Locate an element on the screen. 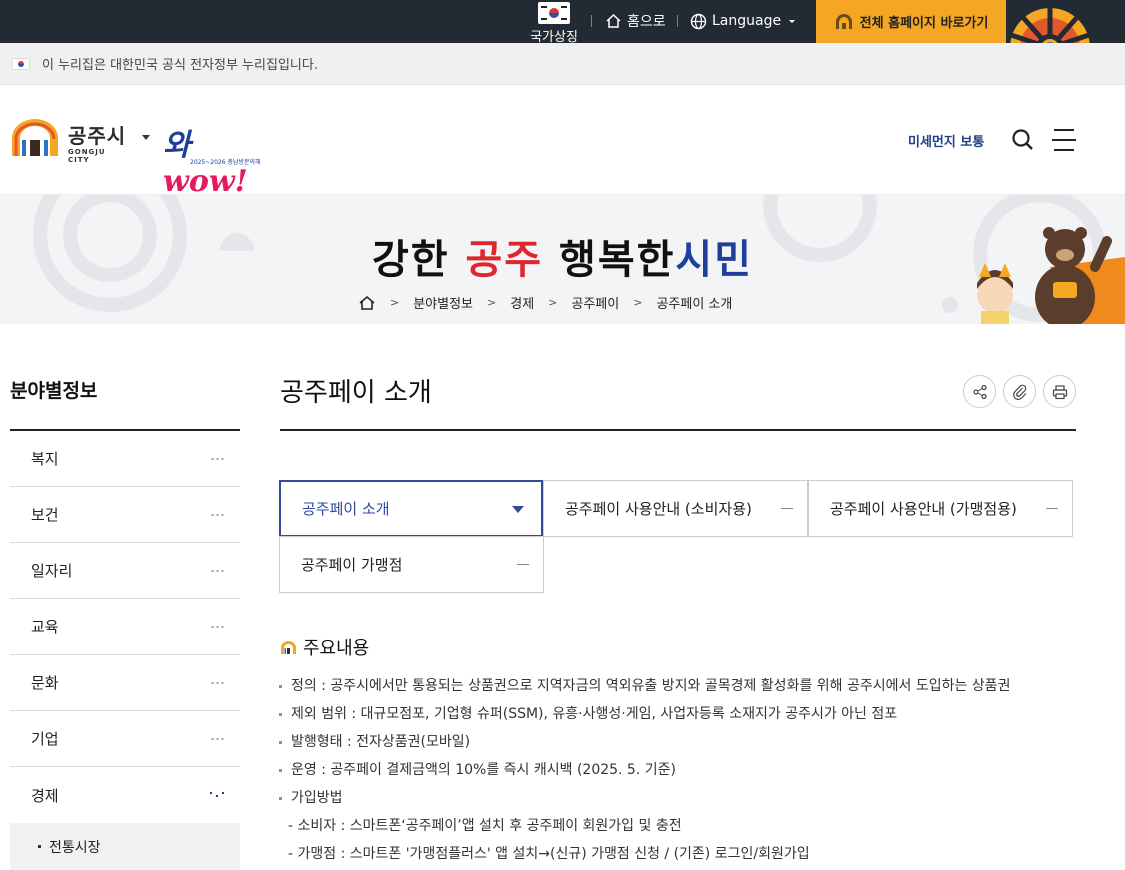 The height and width of the screenshot is (870, 1125). language-select: Language is located at coordinates (747, 21).